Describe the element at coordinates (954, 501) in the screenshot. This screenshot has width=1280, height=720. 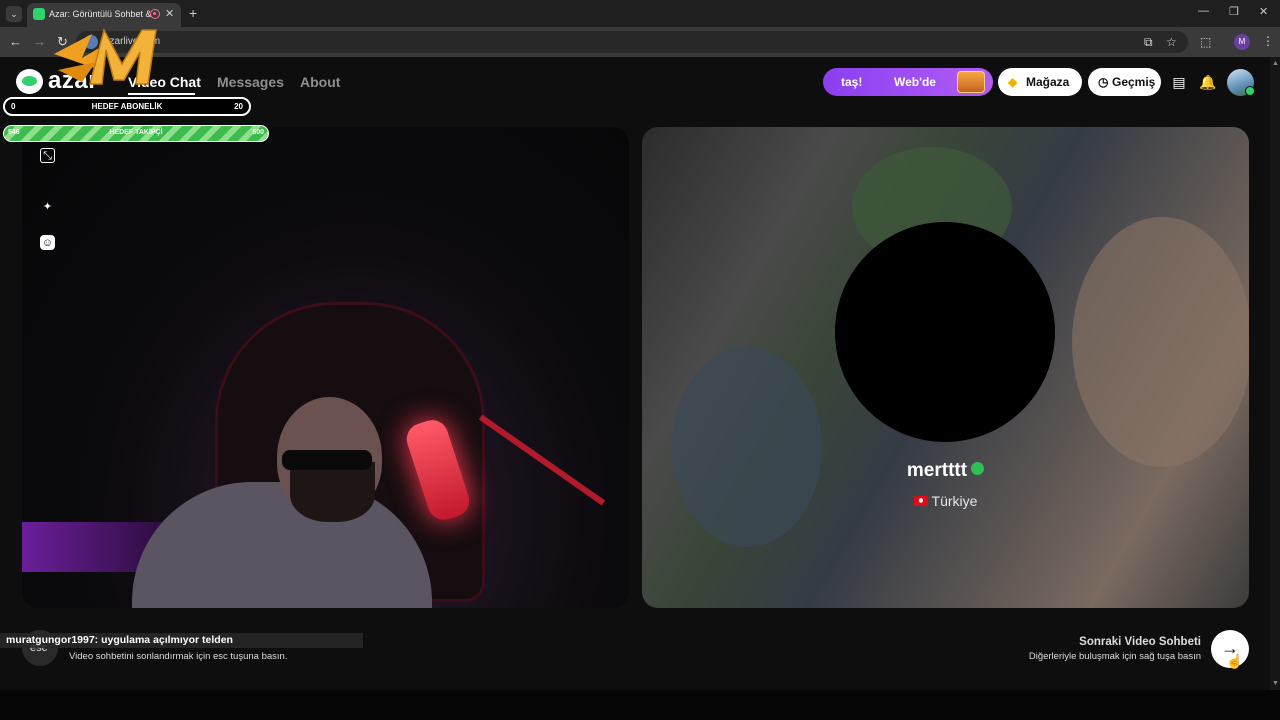
I see `country-text: Türkiye` at that location.